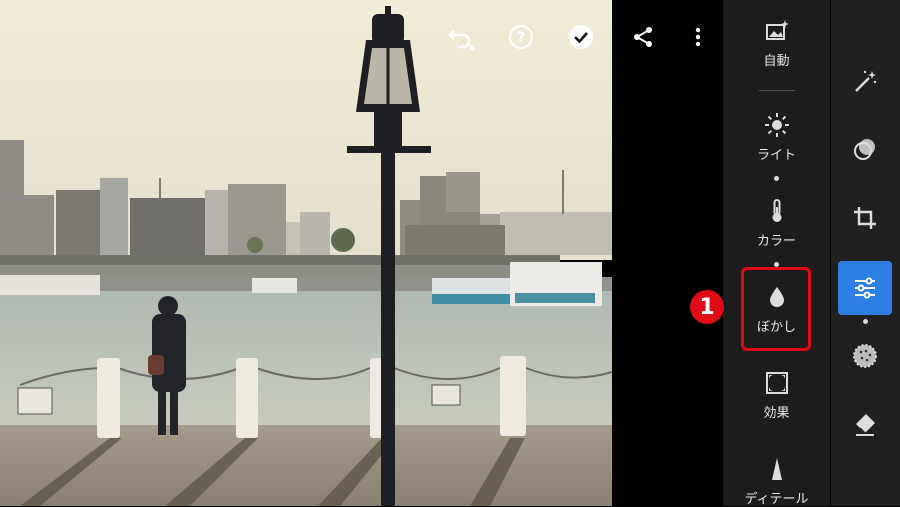  I want to click on magic-wand-icon, so click(865, 82).